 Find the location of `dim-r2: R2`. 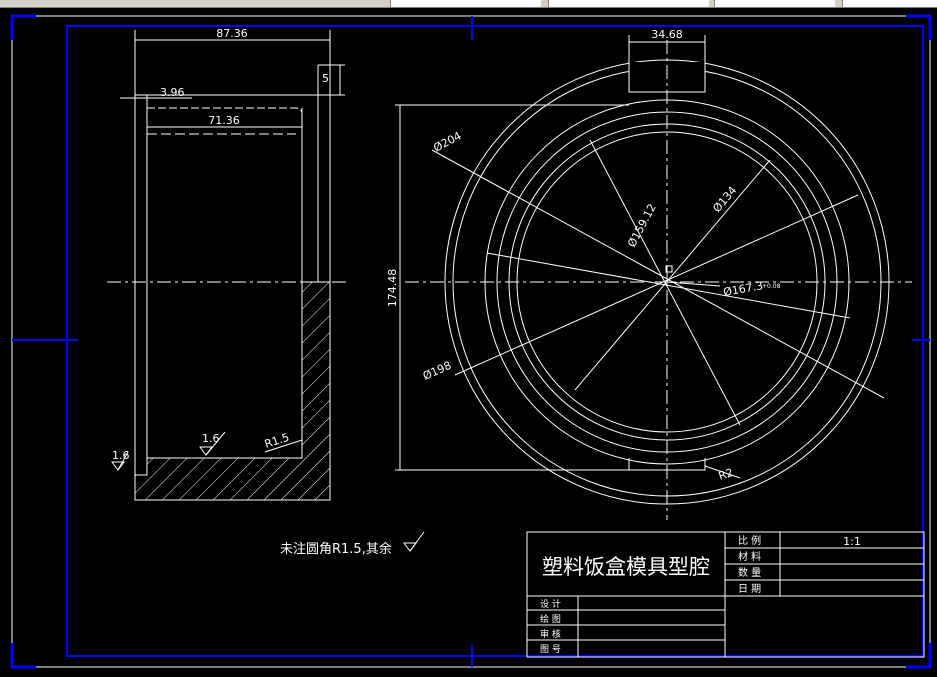

dim-r2: R2 is located at coordinates (726, 474).